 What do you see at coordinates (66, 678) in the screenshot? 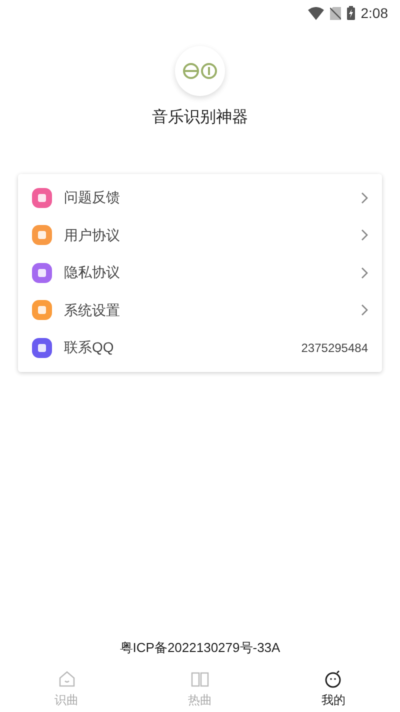
I see `house-icon` at bounding box center [66, 678].